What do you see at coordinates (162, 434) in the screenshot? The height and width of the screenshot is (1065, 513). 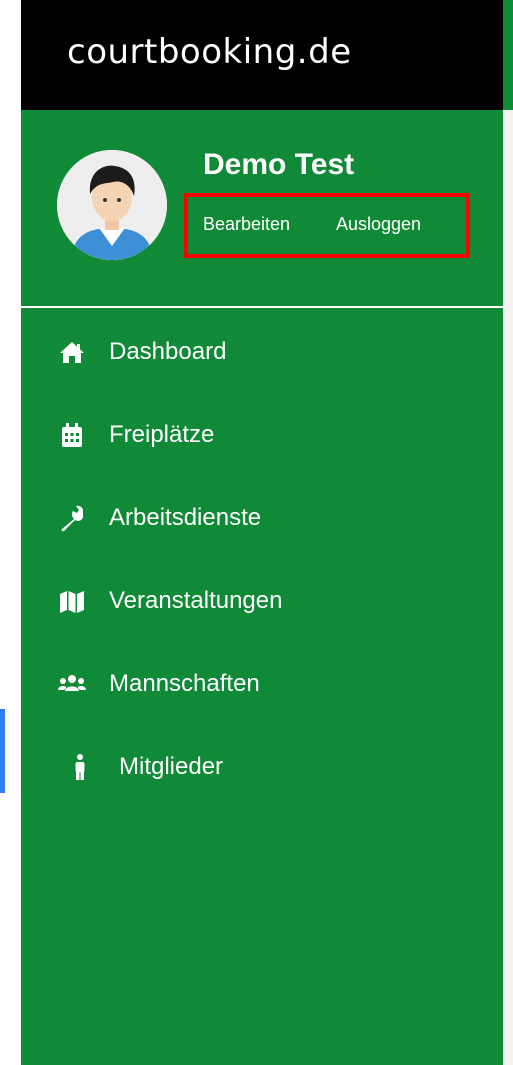 I see `sidebar-item-label: Freiplätze` at bounding box center [162, 434].